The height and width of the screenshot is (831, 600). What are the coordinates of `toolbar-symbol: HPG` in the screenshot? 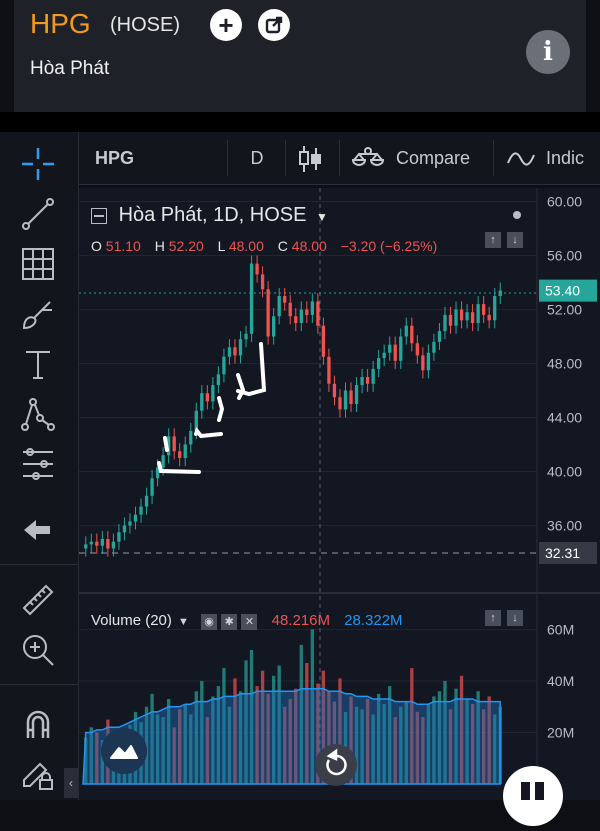 It's located at (114, 158).